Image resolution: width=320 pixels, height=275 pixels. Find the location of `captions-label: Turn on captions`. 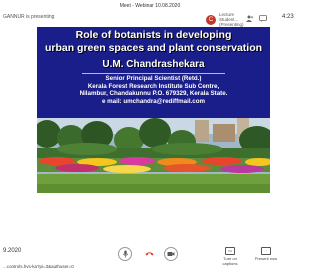

captions-label: Turn on captions is located at coordinates (230, 261).